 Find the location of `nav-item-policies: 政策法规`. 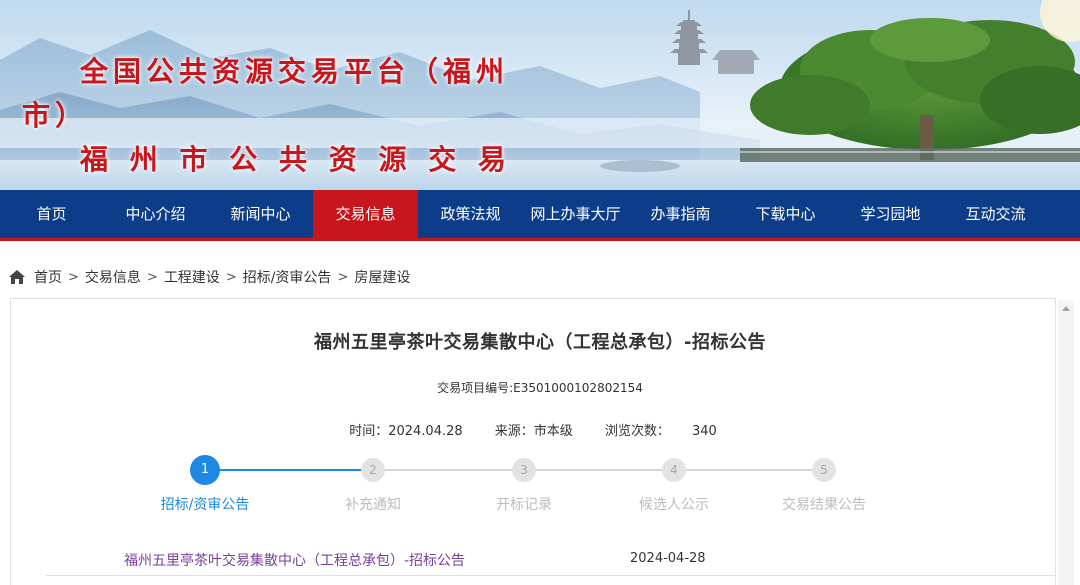

nav-item-policies: 政策法规 is located at coordinates (470, 214).